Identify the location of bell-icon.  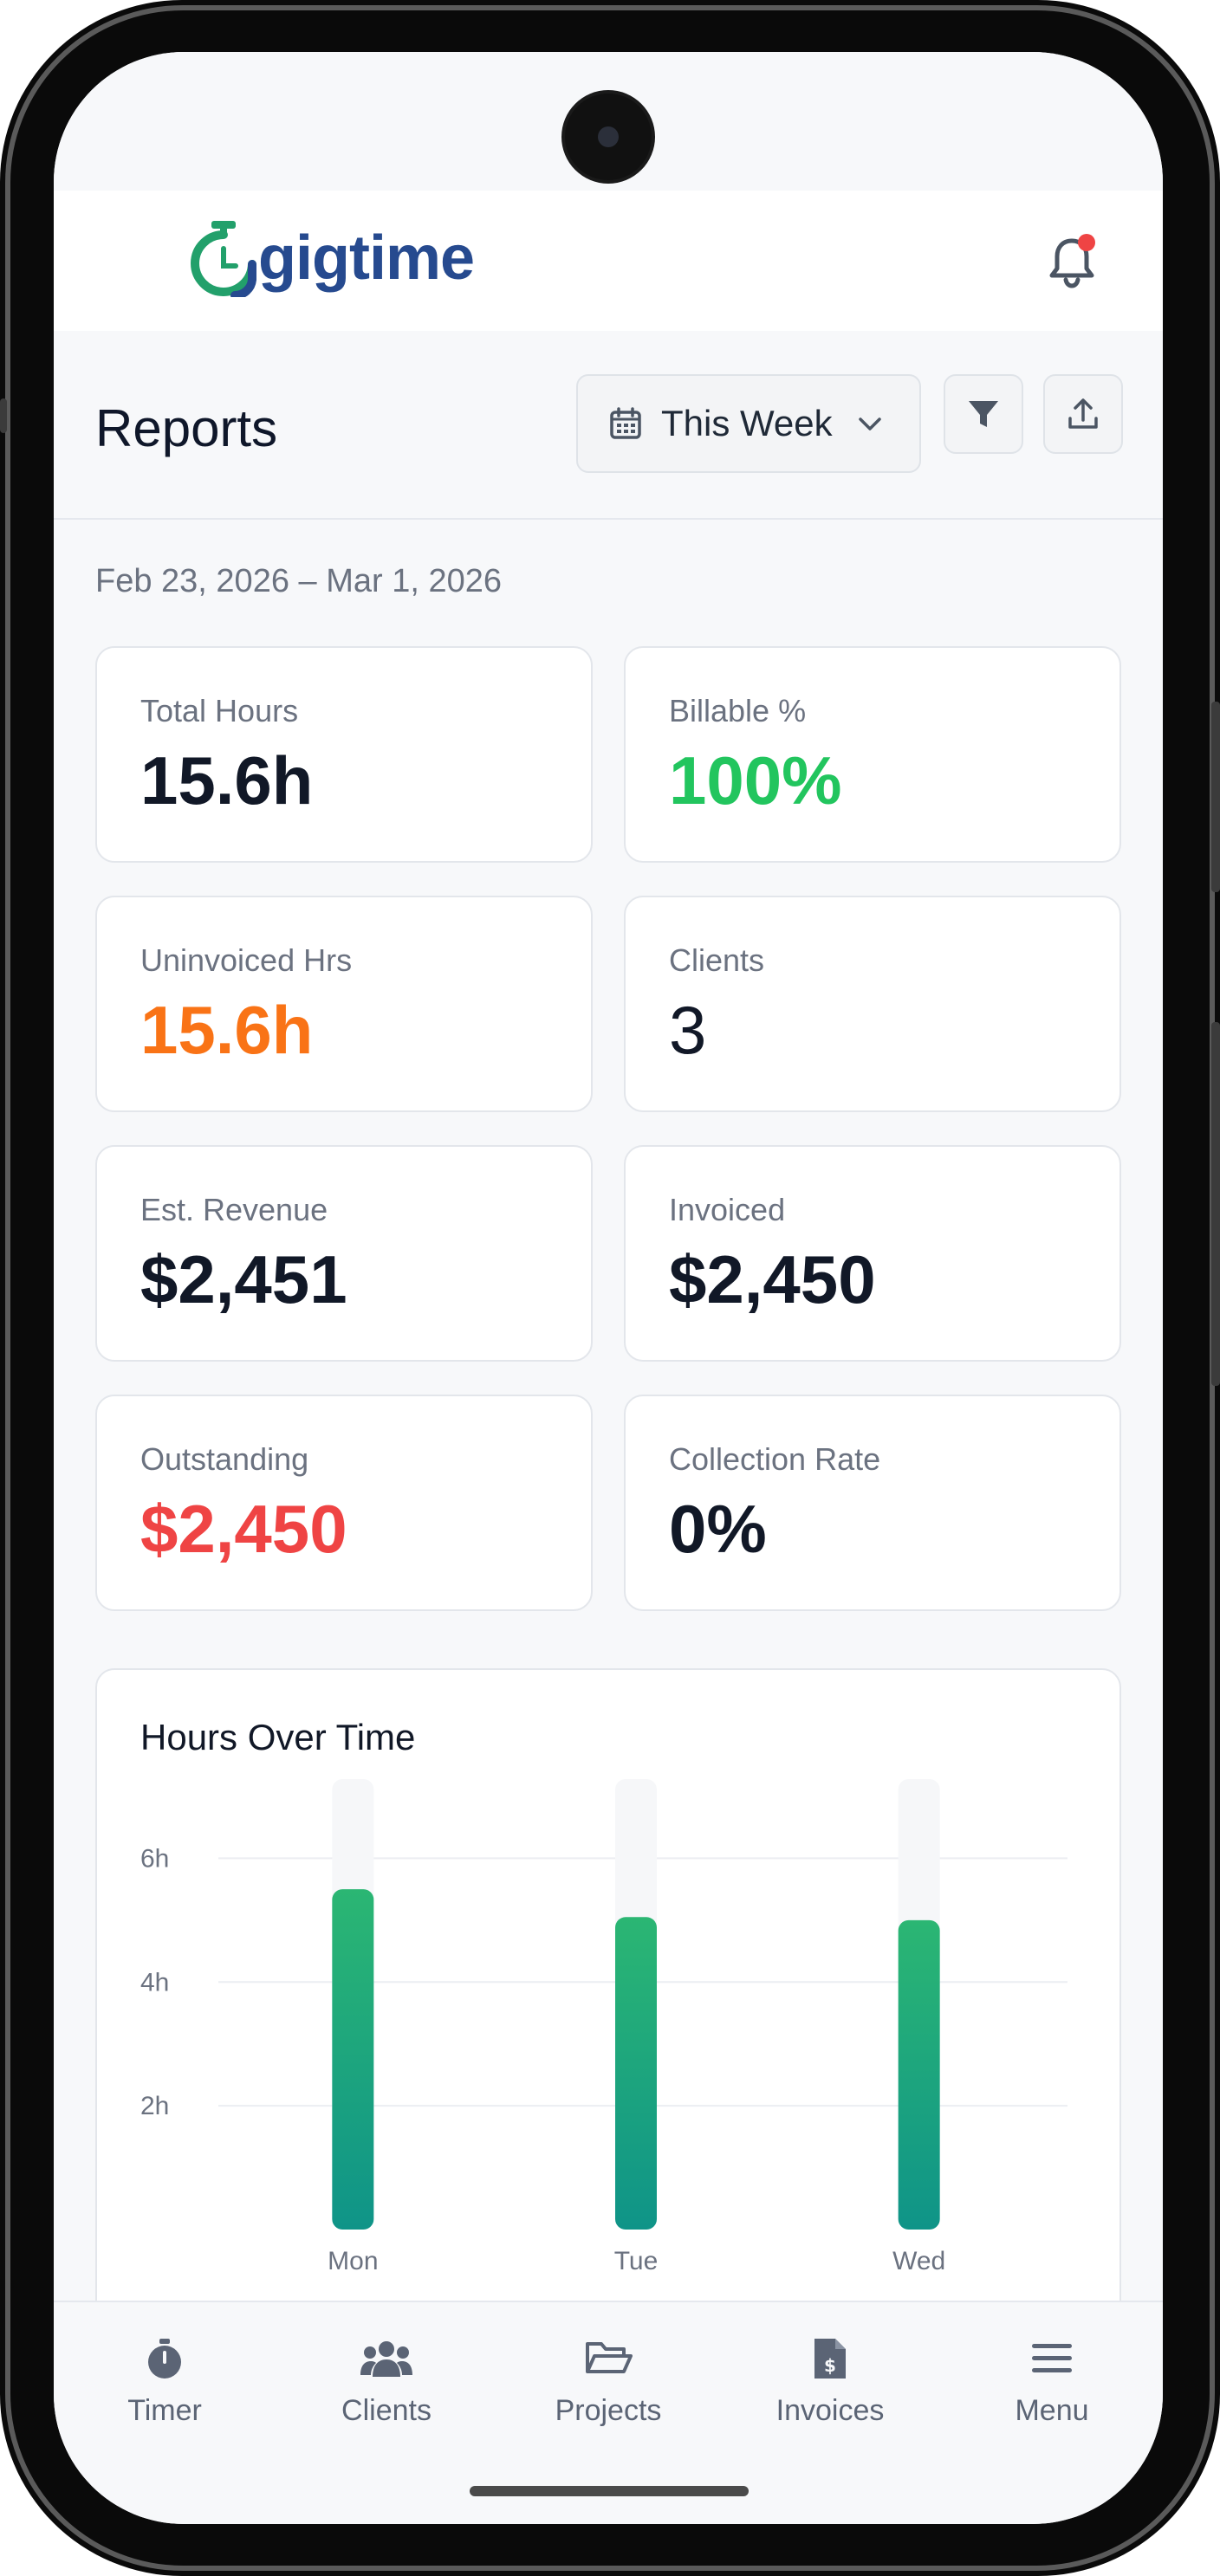
(1072, 261).